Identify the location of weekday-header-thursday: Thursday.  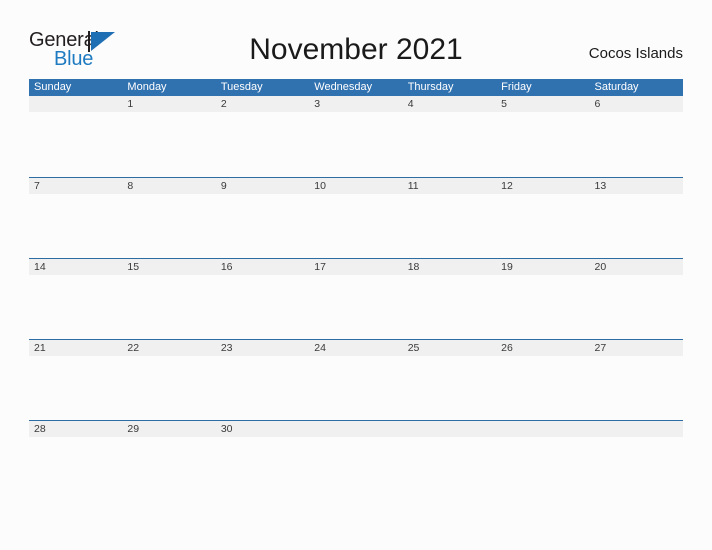
(430, 87).